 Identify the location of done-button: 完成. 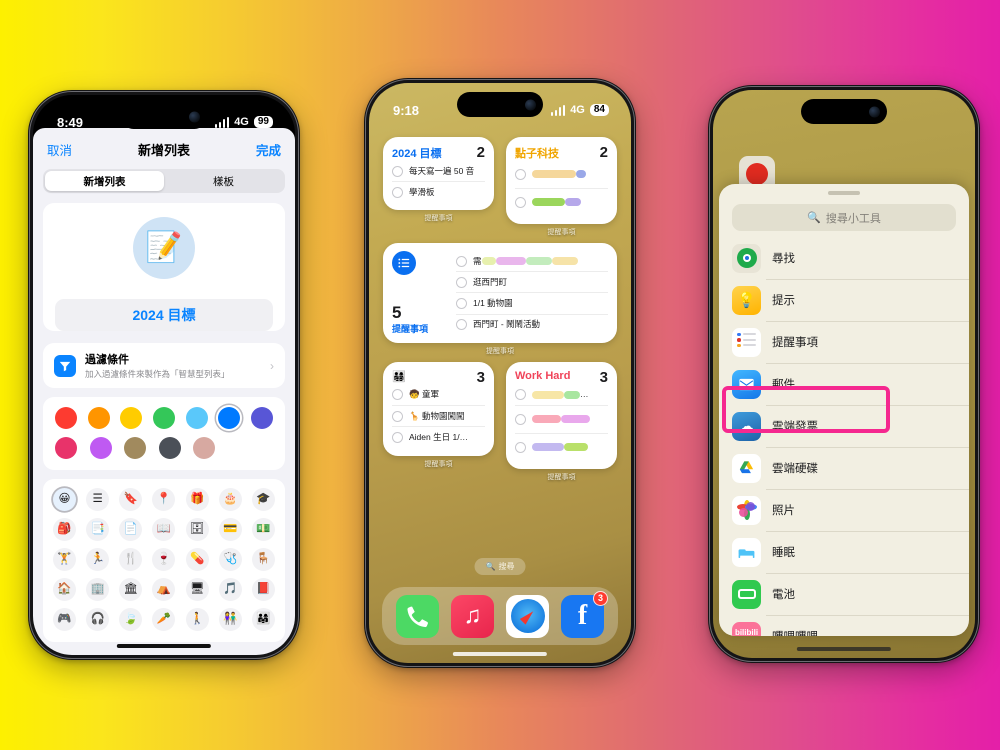
(268, 149).